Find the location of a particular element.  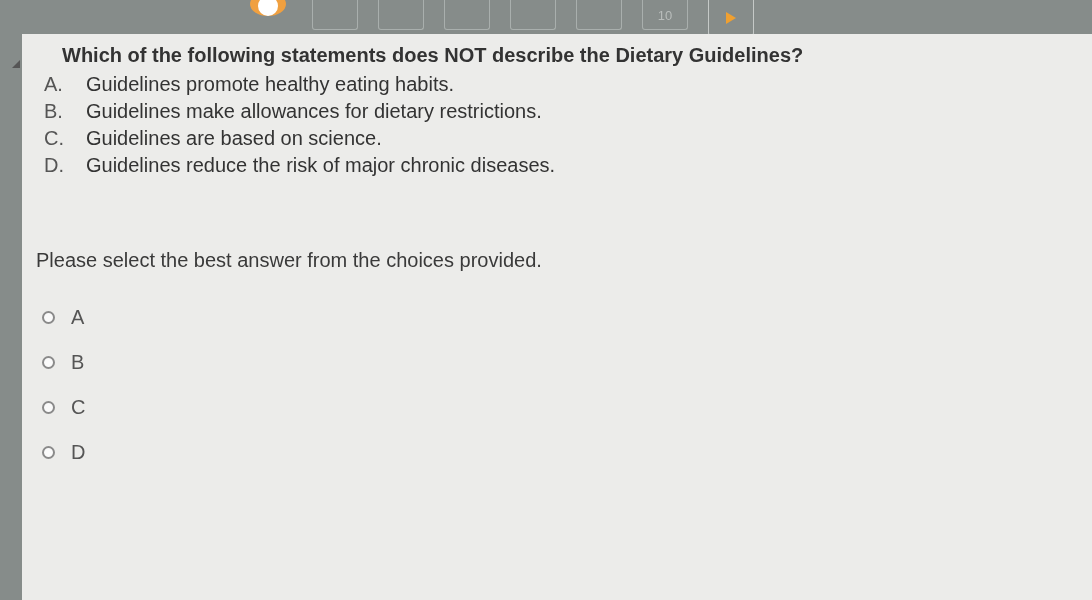

choice-label: B is located at coordinates (78, 362).